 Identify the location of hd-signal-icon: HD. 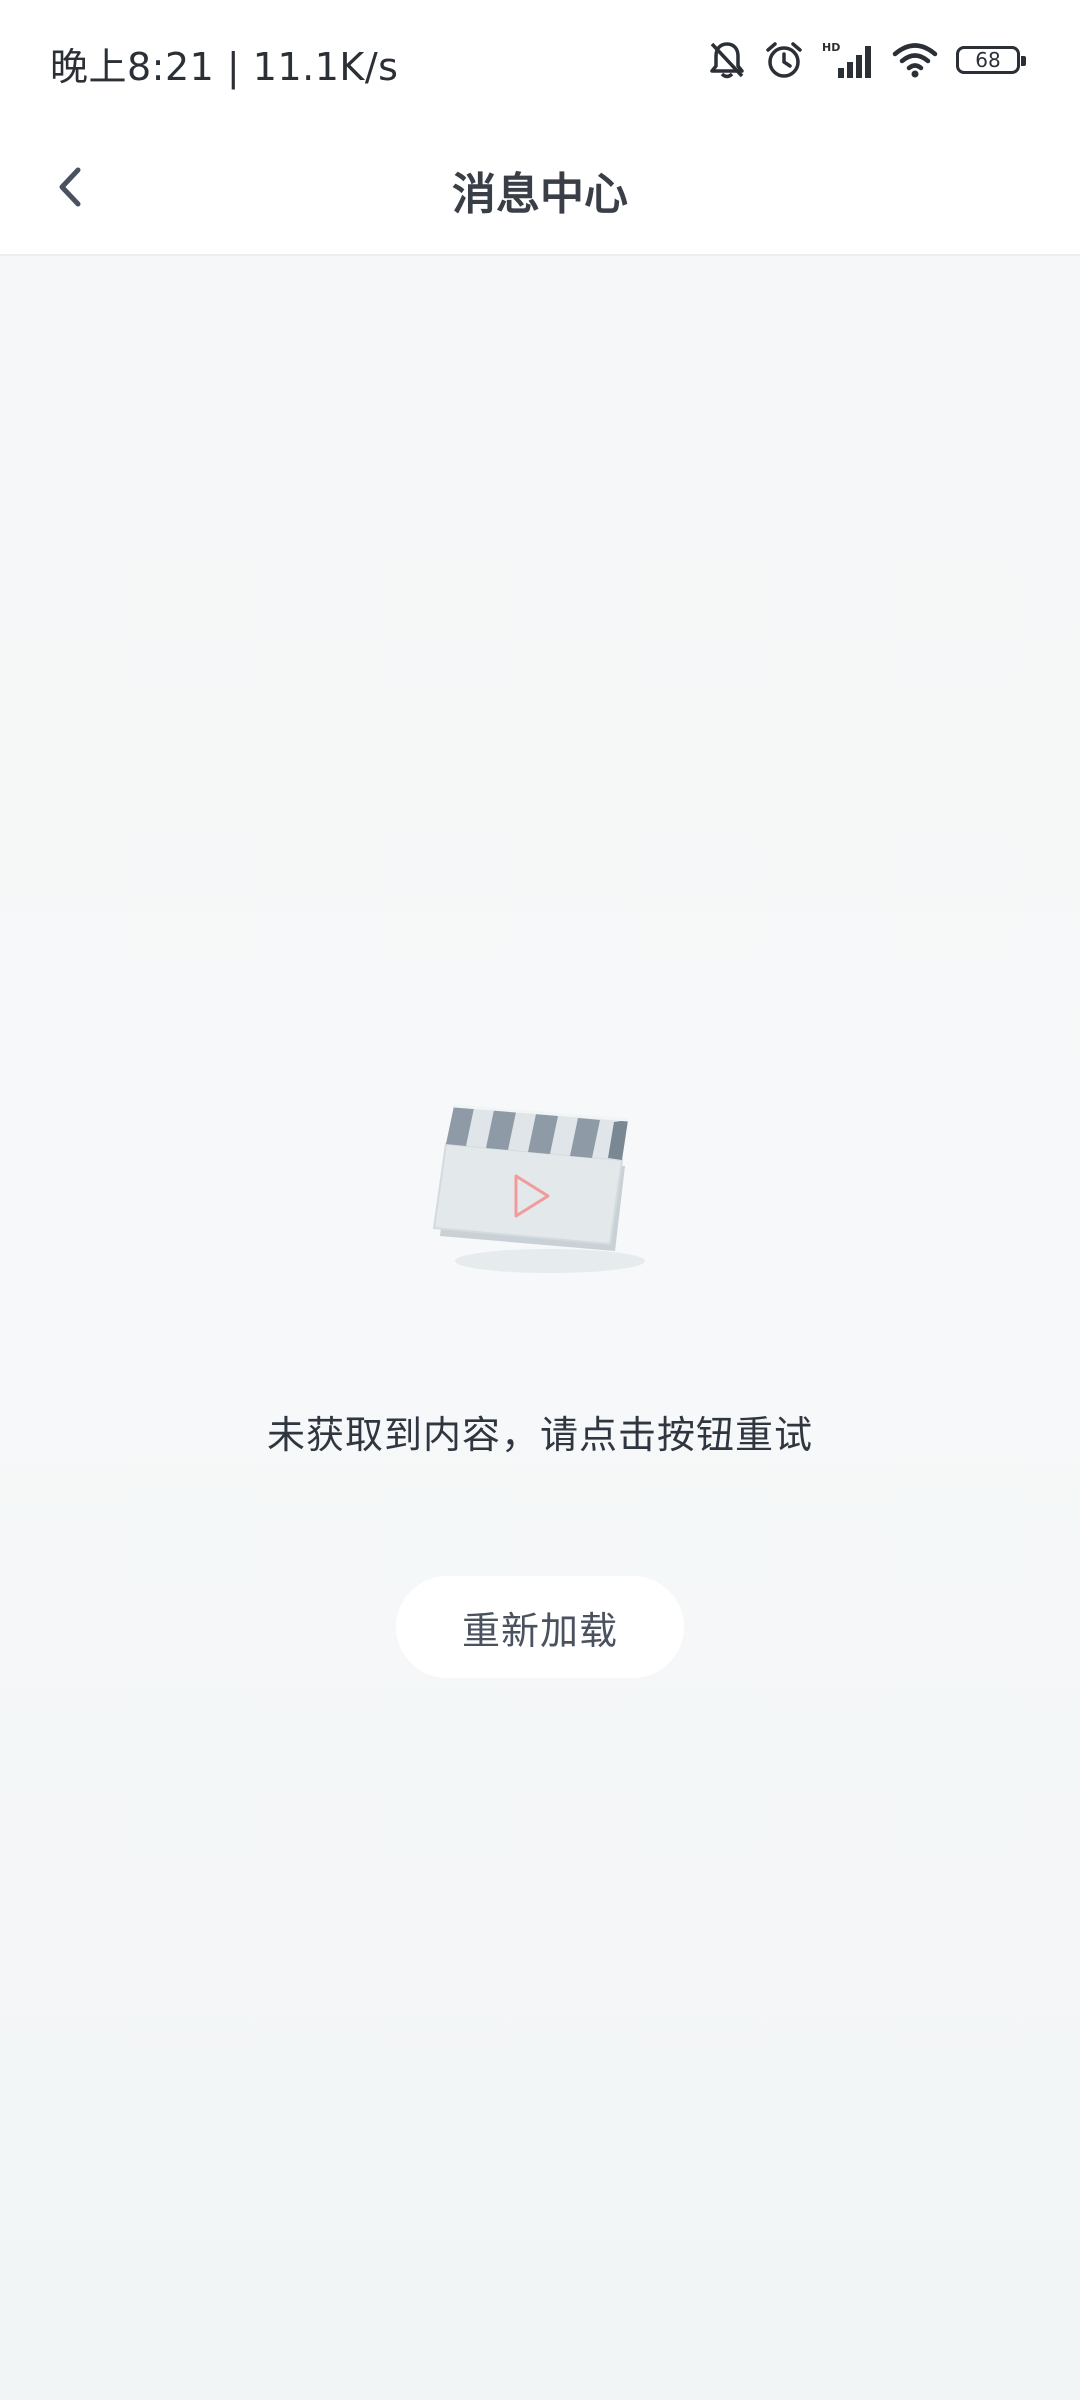
(846, 59).